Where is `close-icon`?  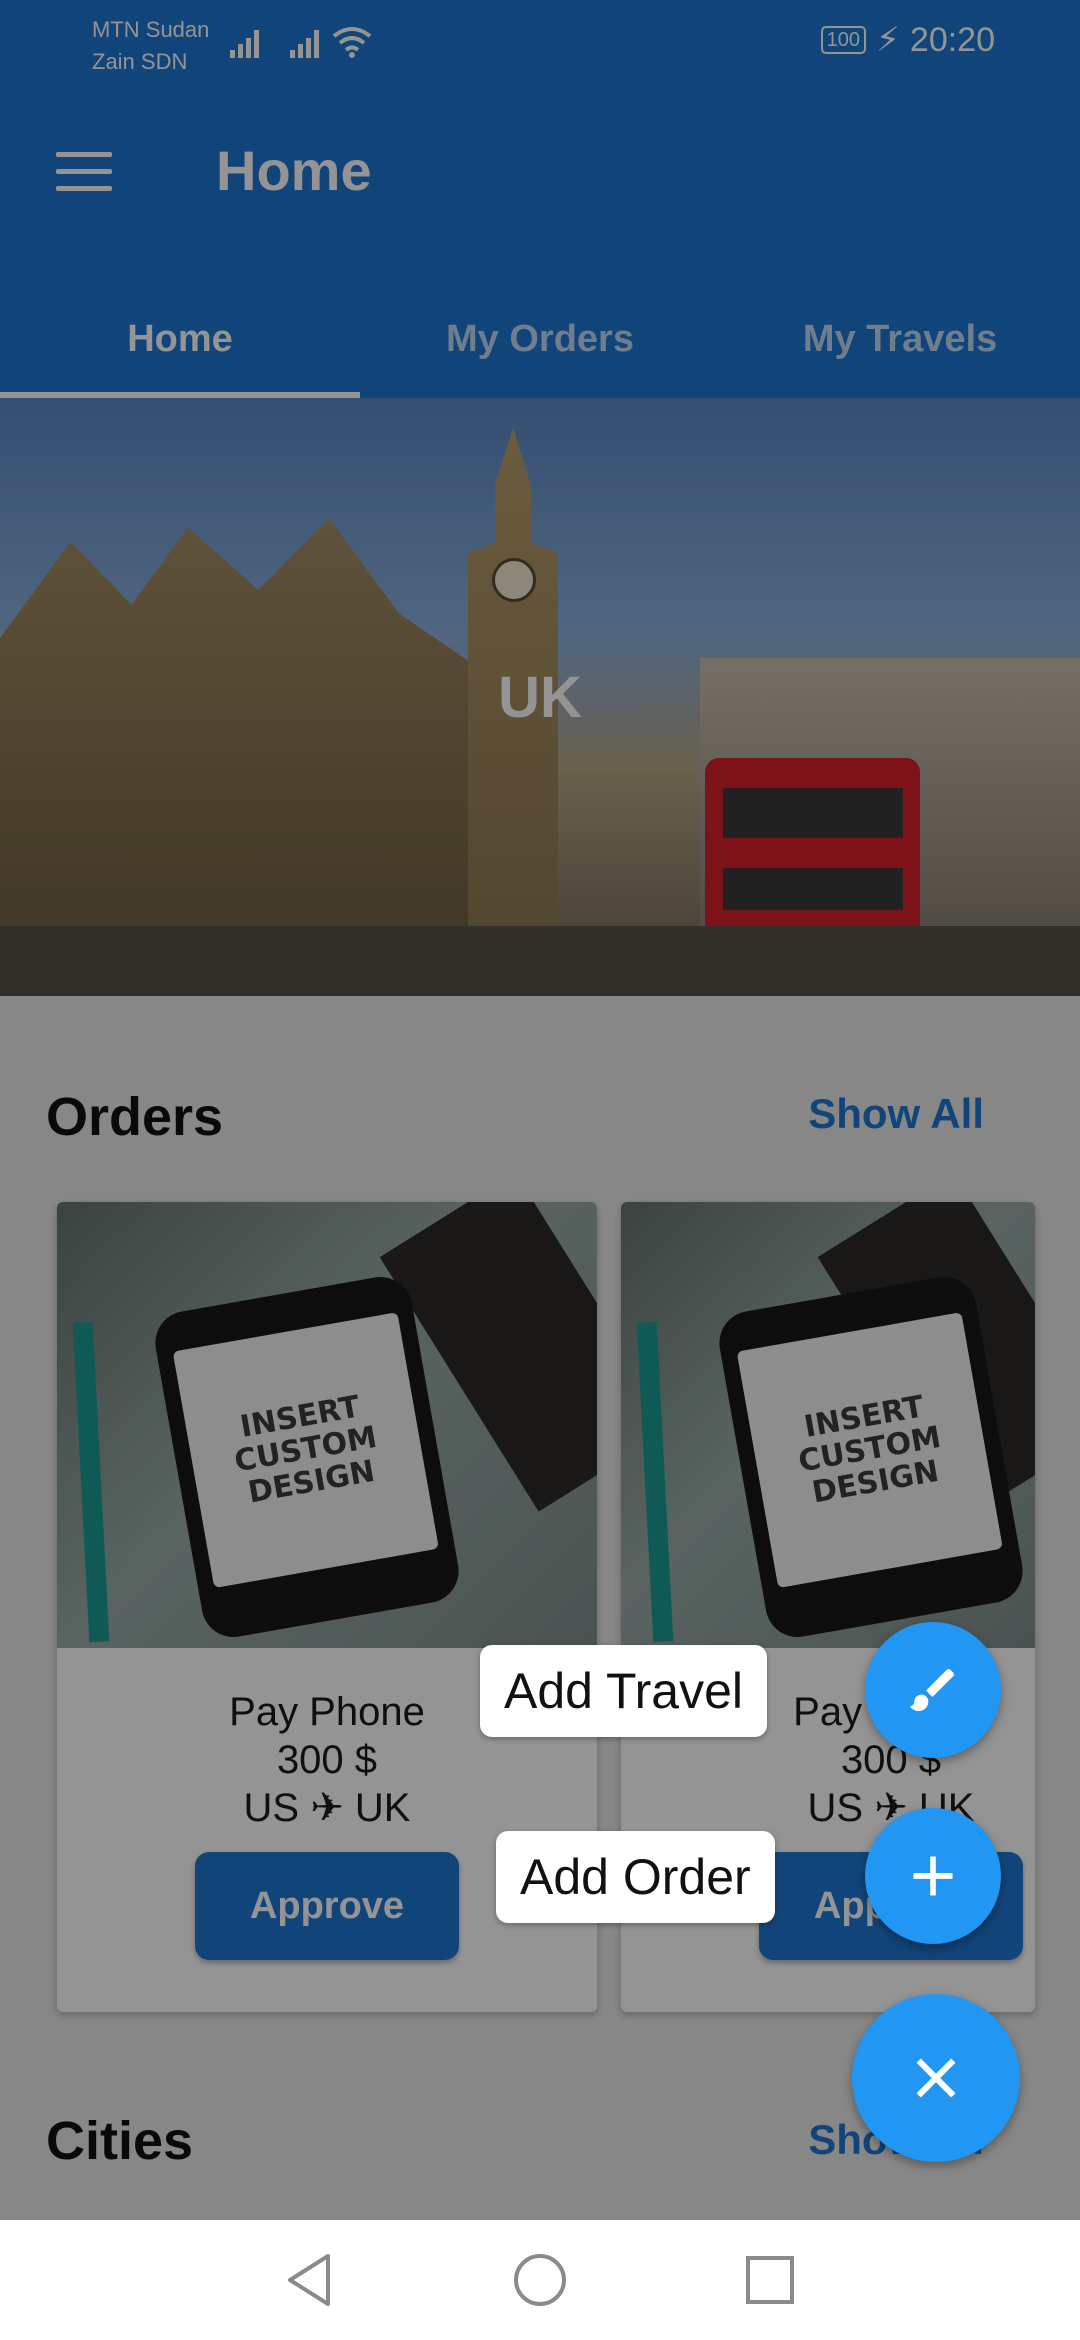 close-icon is located at coordinates (936, 2078).